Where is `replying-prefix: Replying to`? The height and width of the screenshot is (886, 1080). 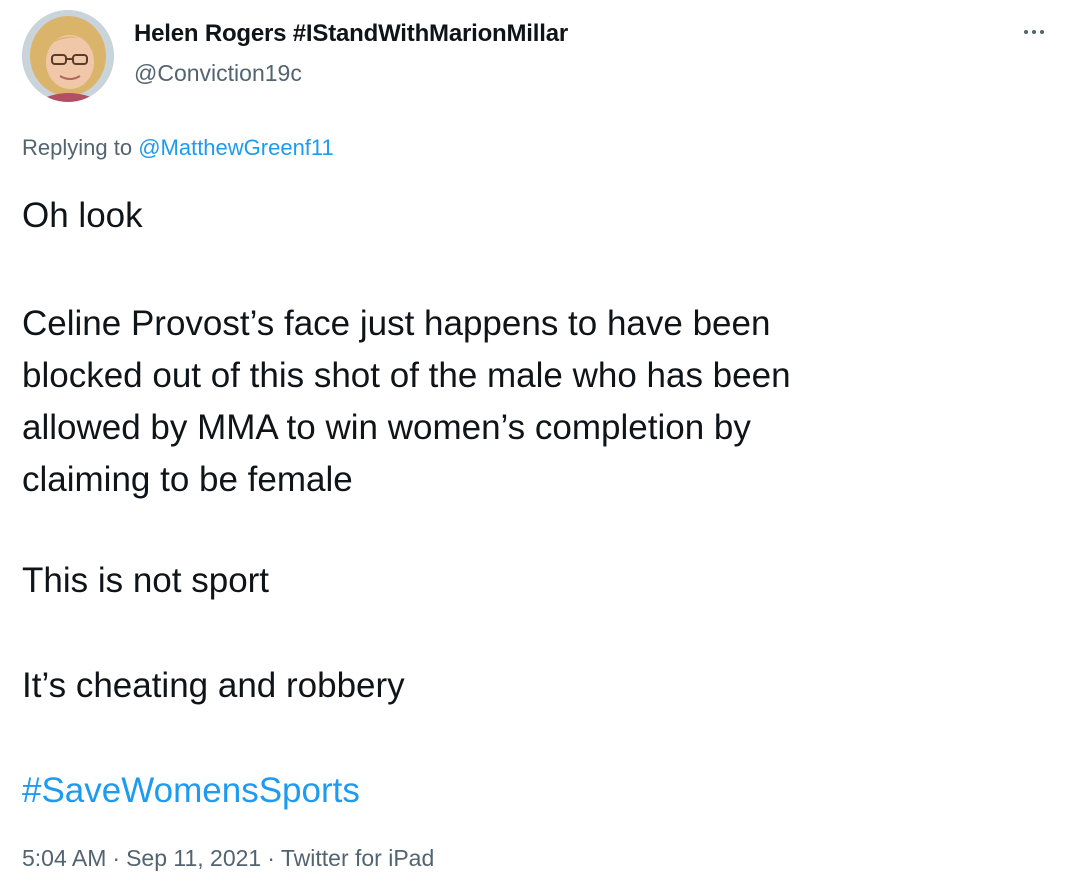
replying-prefix: Replying to is located at coordinates (80, 147).